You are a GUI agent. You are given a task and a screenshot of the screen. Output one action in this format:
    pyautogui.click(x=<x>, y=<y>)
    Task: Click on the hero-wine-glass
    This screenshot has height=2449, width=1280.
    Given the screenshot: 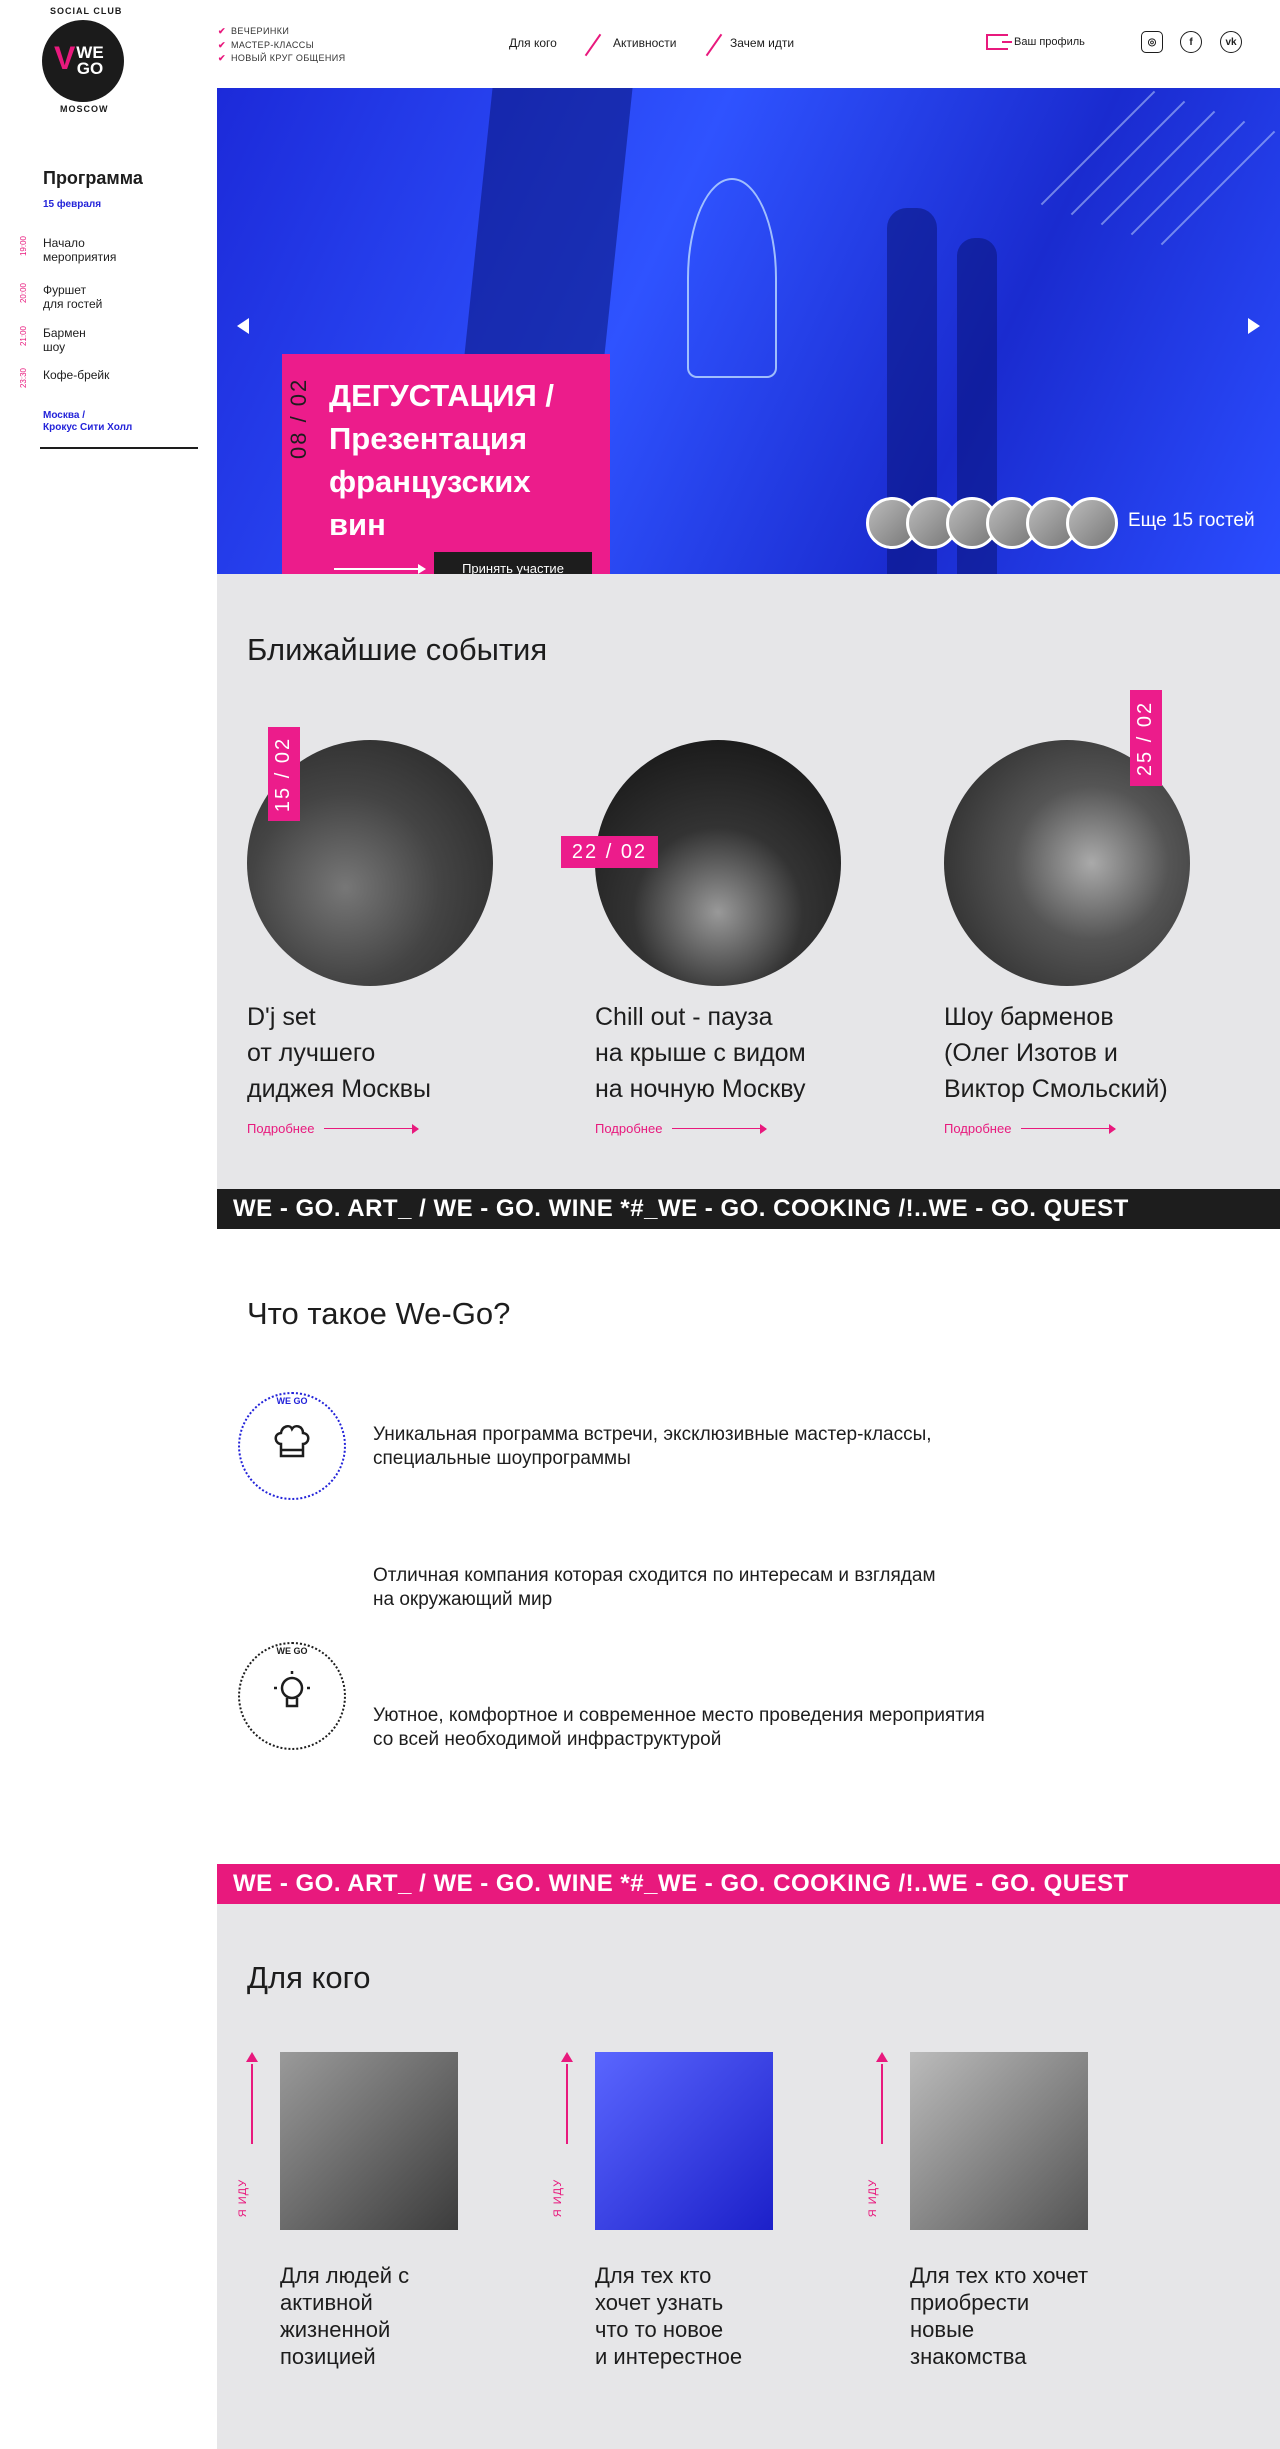 What is the action you would take?
    pyautogui.click(x=732, y=278)
    